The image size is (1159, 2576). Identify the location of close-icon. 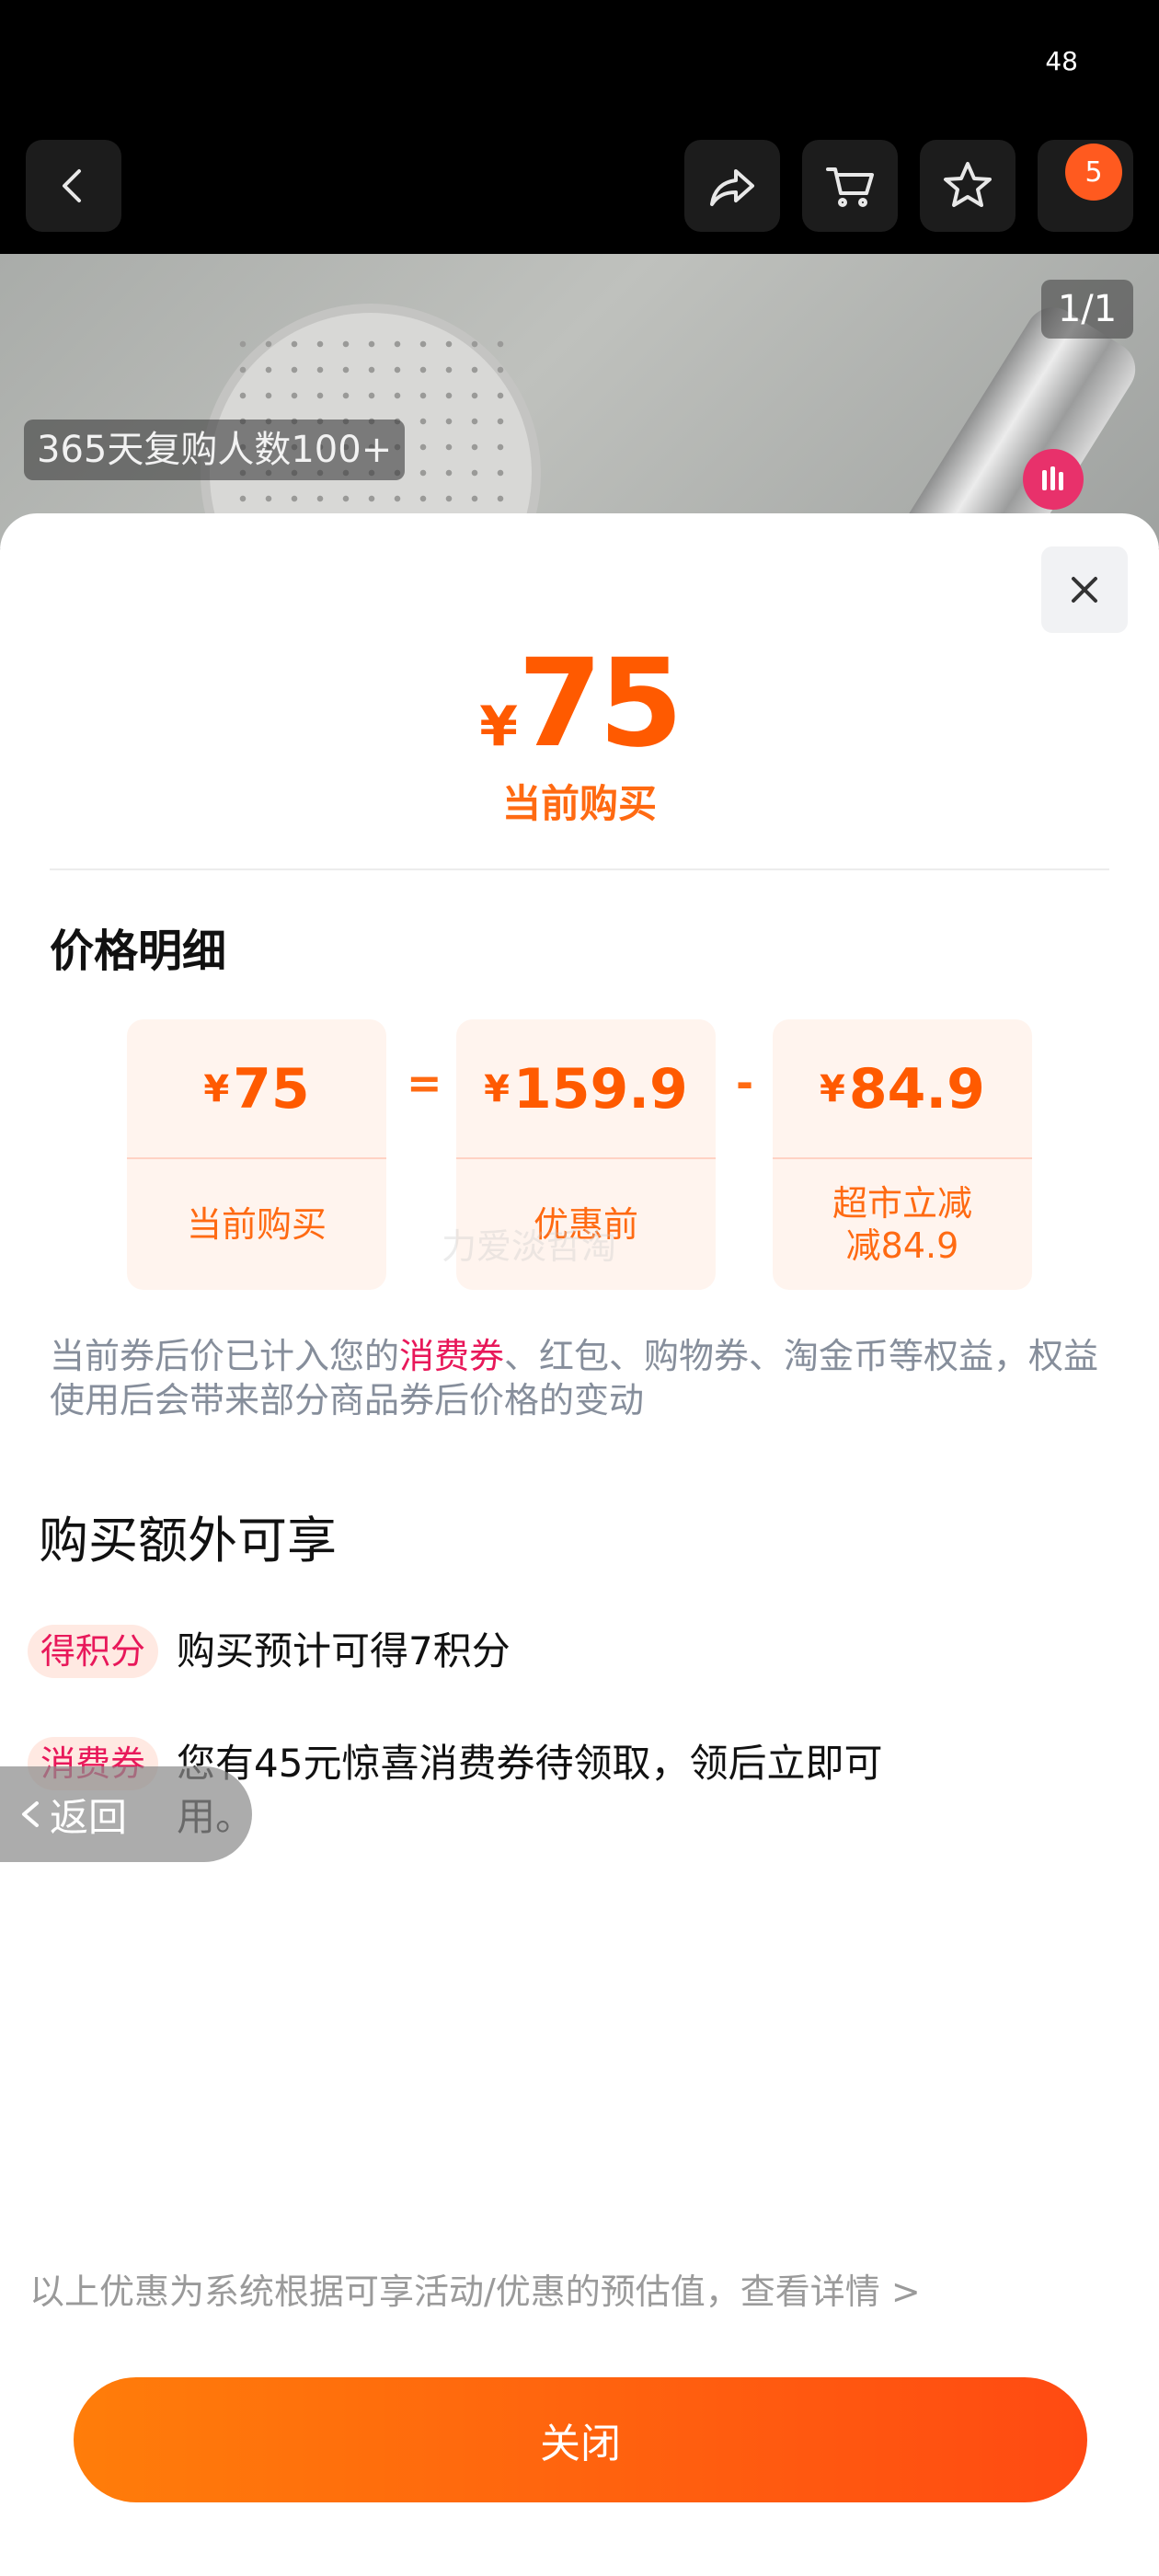
(1084, 590).